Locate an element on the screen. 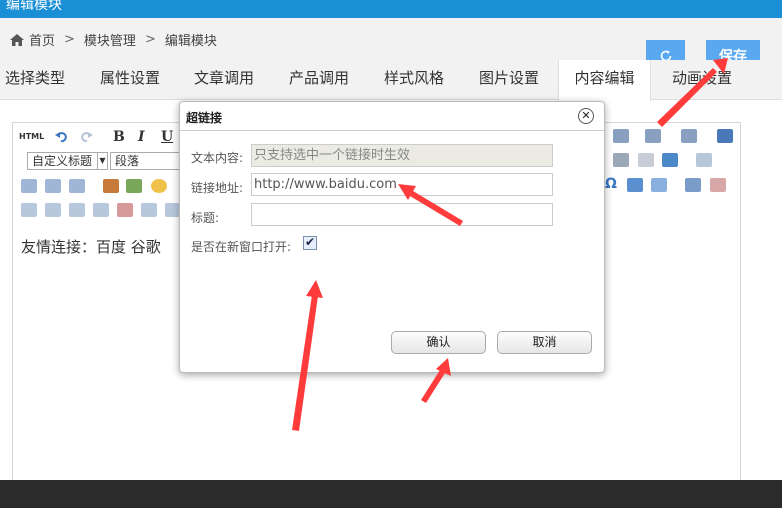  preview-icon is located at coordinates (725, 136).